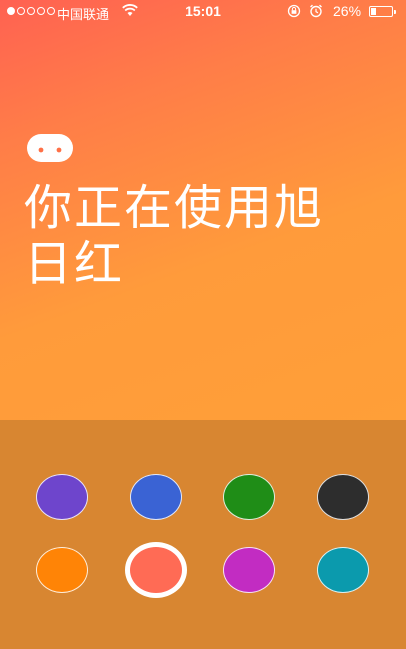 The width and height of the screenshot is (406, 649). Describe the element at coordinates (156, 570) in the screenshot. I see `color-swatch-sunrise-red` at that location.